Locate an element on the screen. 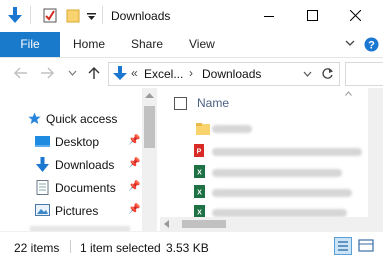  status-divider is located at coordinates (70, 246).